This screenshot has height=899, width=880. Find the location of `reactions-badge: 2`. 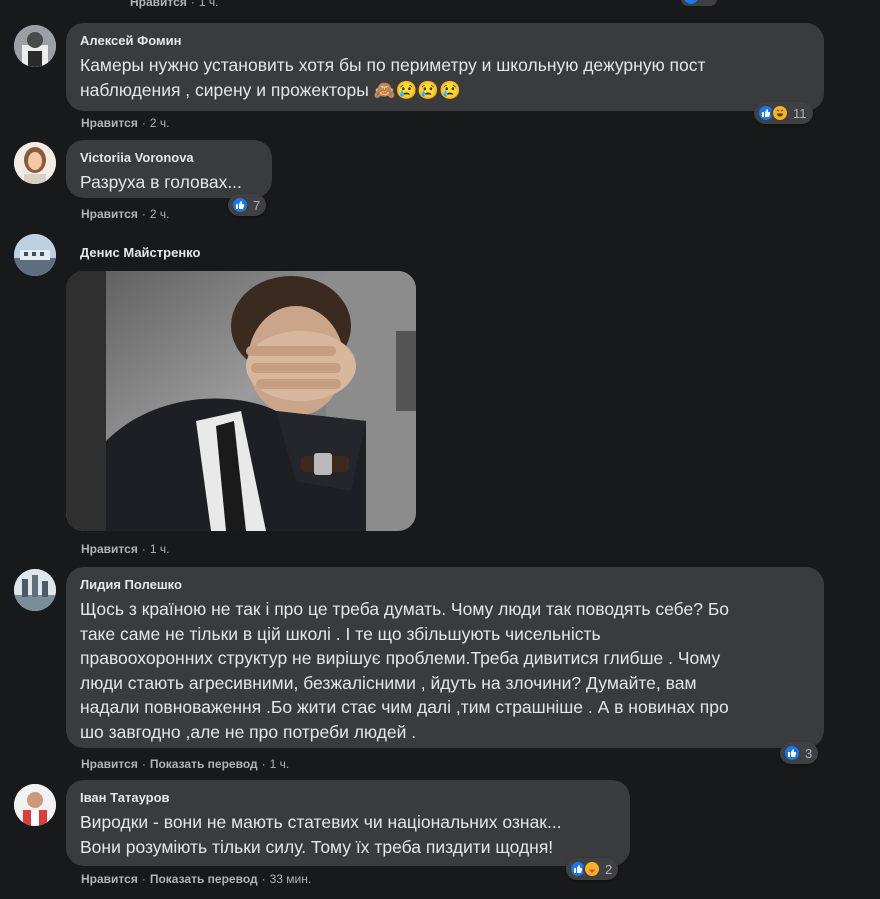

reactions-badge: 2 is located at coordinates (592, 869).